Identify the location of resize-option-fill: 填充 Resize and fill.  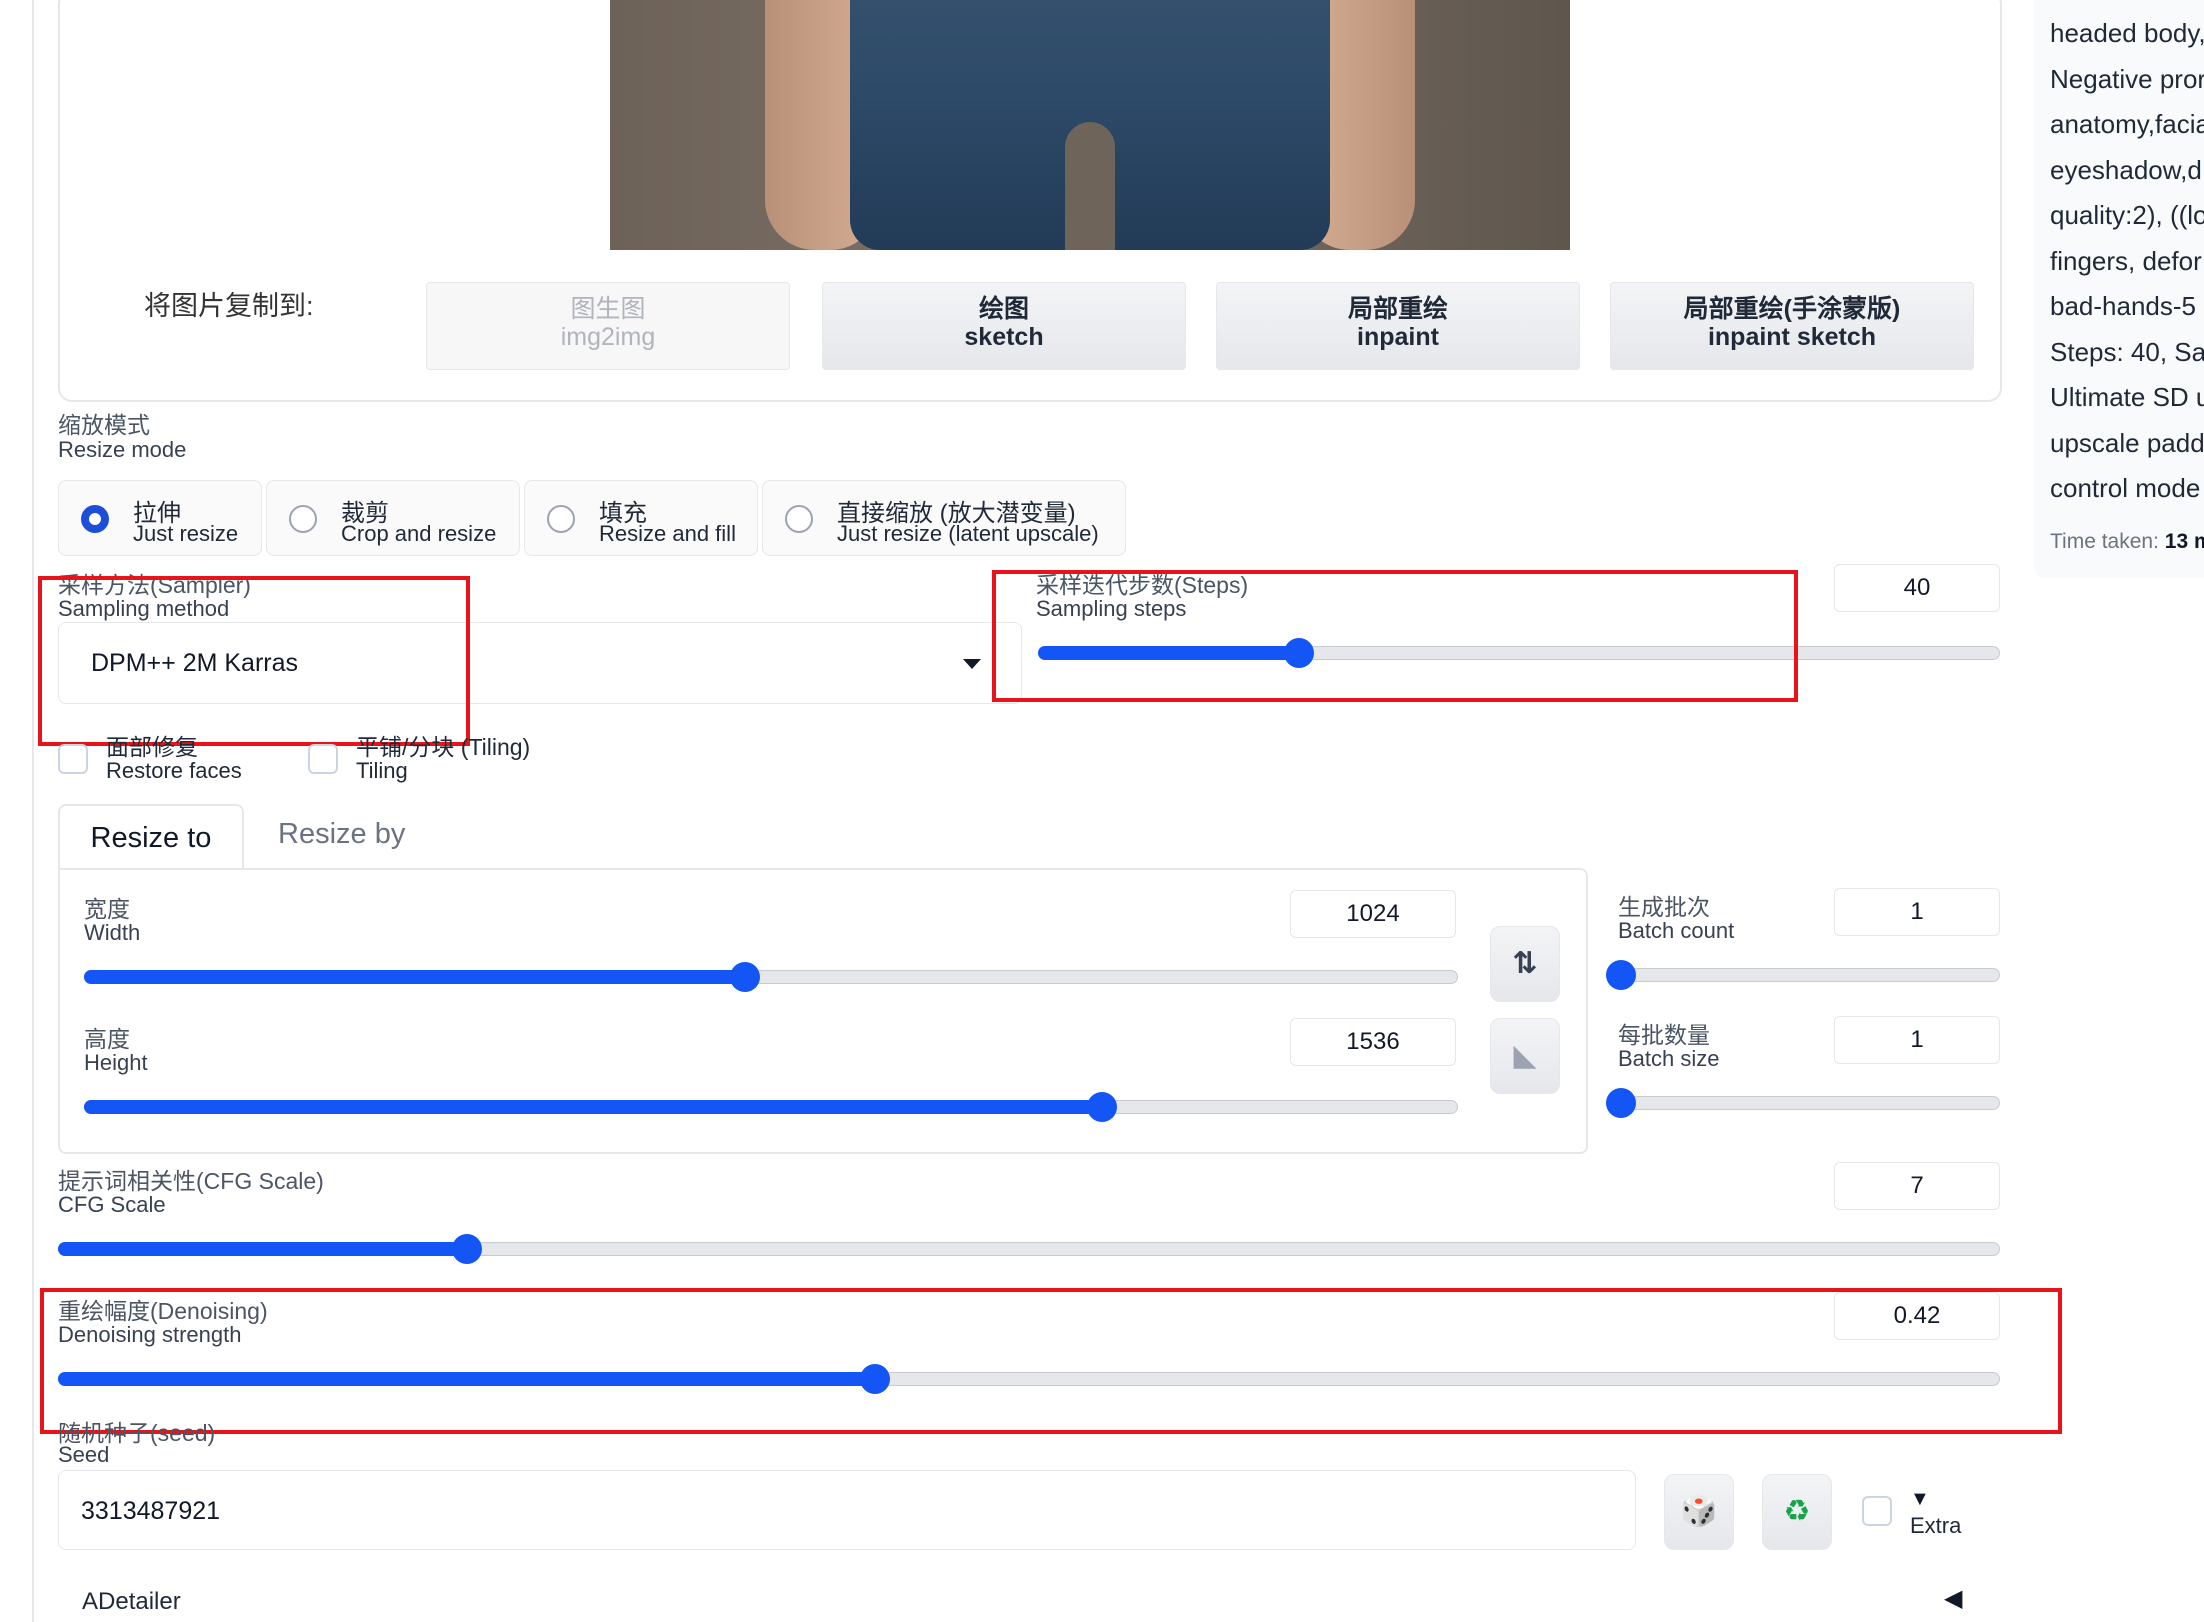
(641, 518).